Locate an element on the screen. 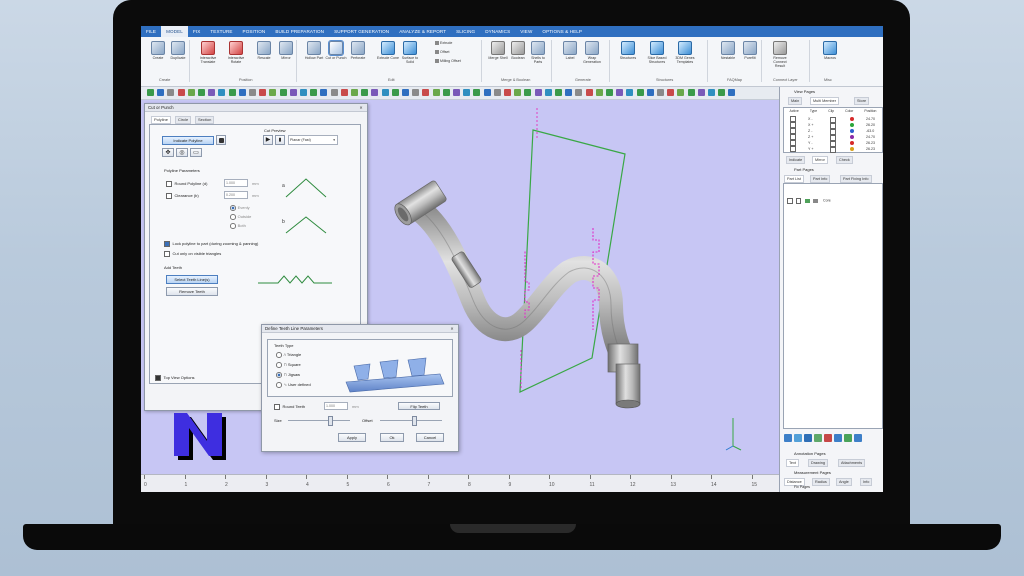 Image resolution: width=1024 pixels, height=576 pixels. teeth-type-triangle-radio: /\ Triangle is located at coordinates (288, 355).